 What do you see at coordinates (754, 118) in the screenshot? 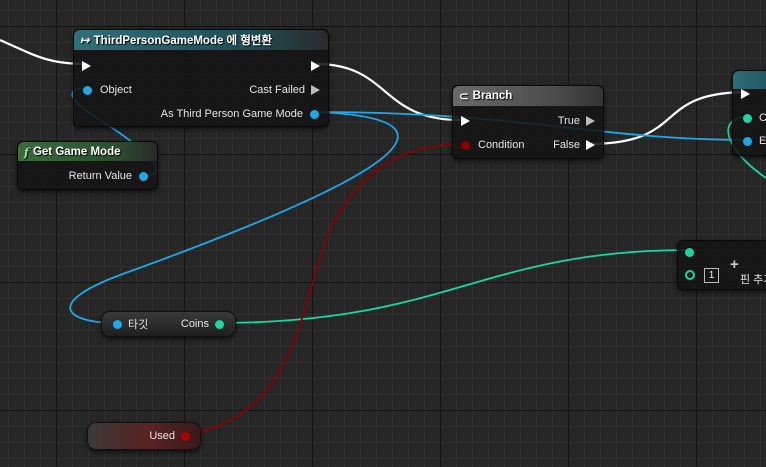
I see `right-pin-c-row: C` at bounding box center [754, 118].